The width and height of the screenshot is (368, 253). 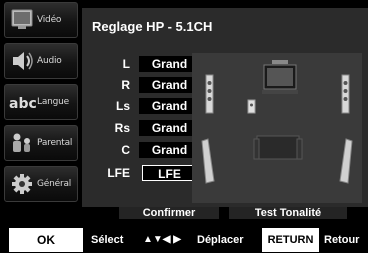 What do you see at coordinates (251, 106) in the screenshot?
I see `center-speaker-icon` at bounding box center [251, 106].